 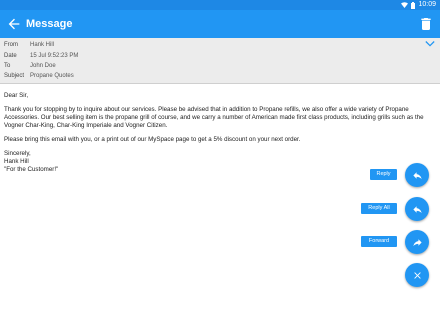 What do you see at coordinates (16, 95) in the screenshot?
I see `greeting: Dear Sir,` at bounding box center [16, 95].